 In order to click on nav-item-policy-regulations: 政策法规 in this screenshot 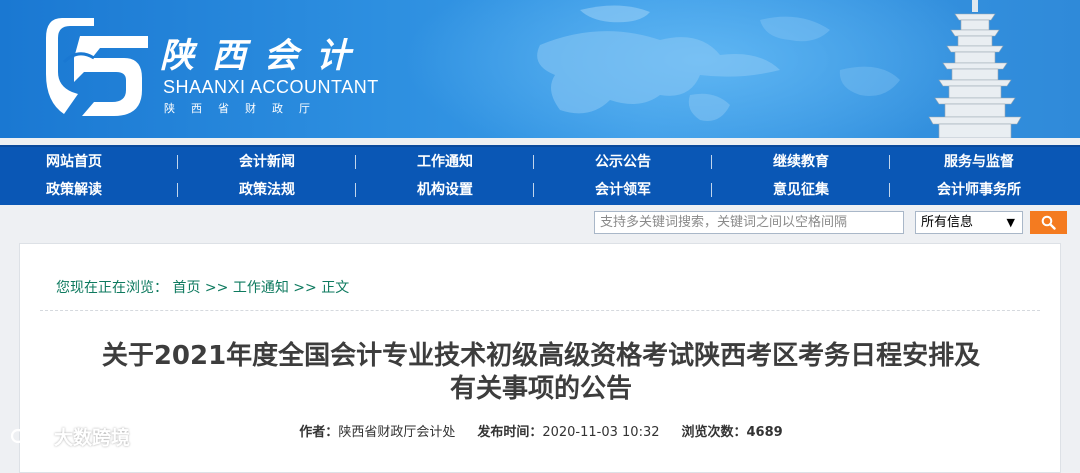, I will do `click(267, 190)`.